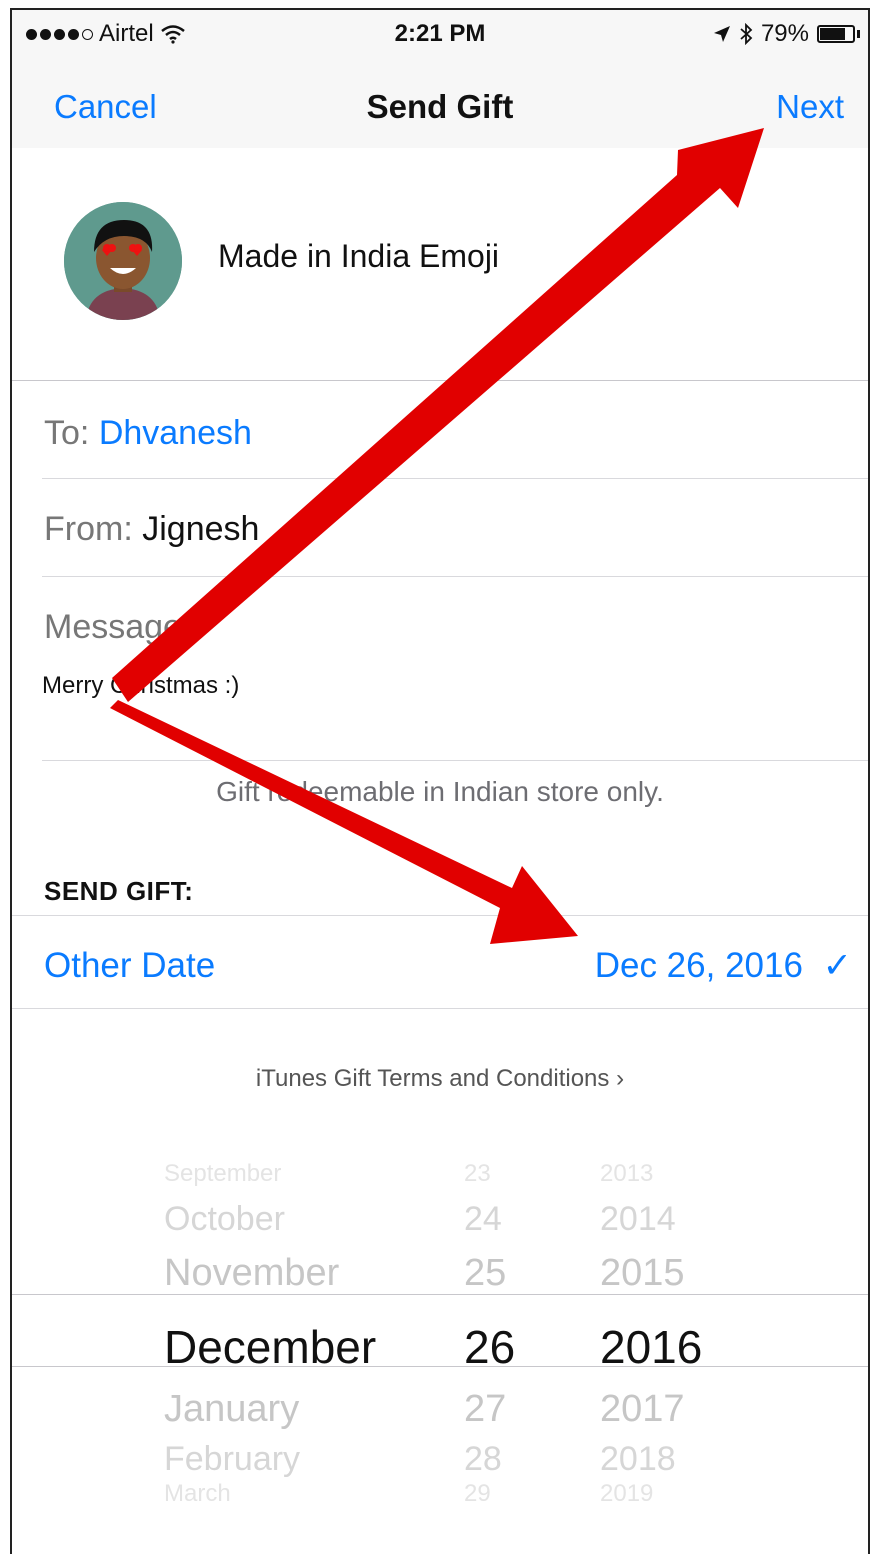  Describe the element at coordinates (440, 962) in the screenshot. I see `send-date-row: Other Date Dec 26, 2016 ✓` at that location.